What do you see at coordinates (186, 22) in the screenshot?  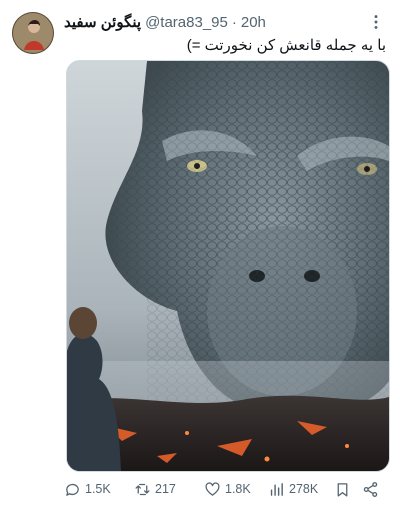 I see `user-handle: @tara83_95` at bounding box center [186, 22].